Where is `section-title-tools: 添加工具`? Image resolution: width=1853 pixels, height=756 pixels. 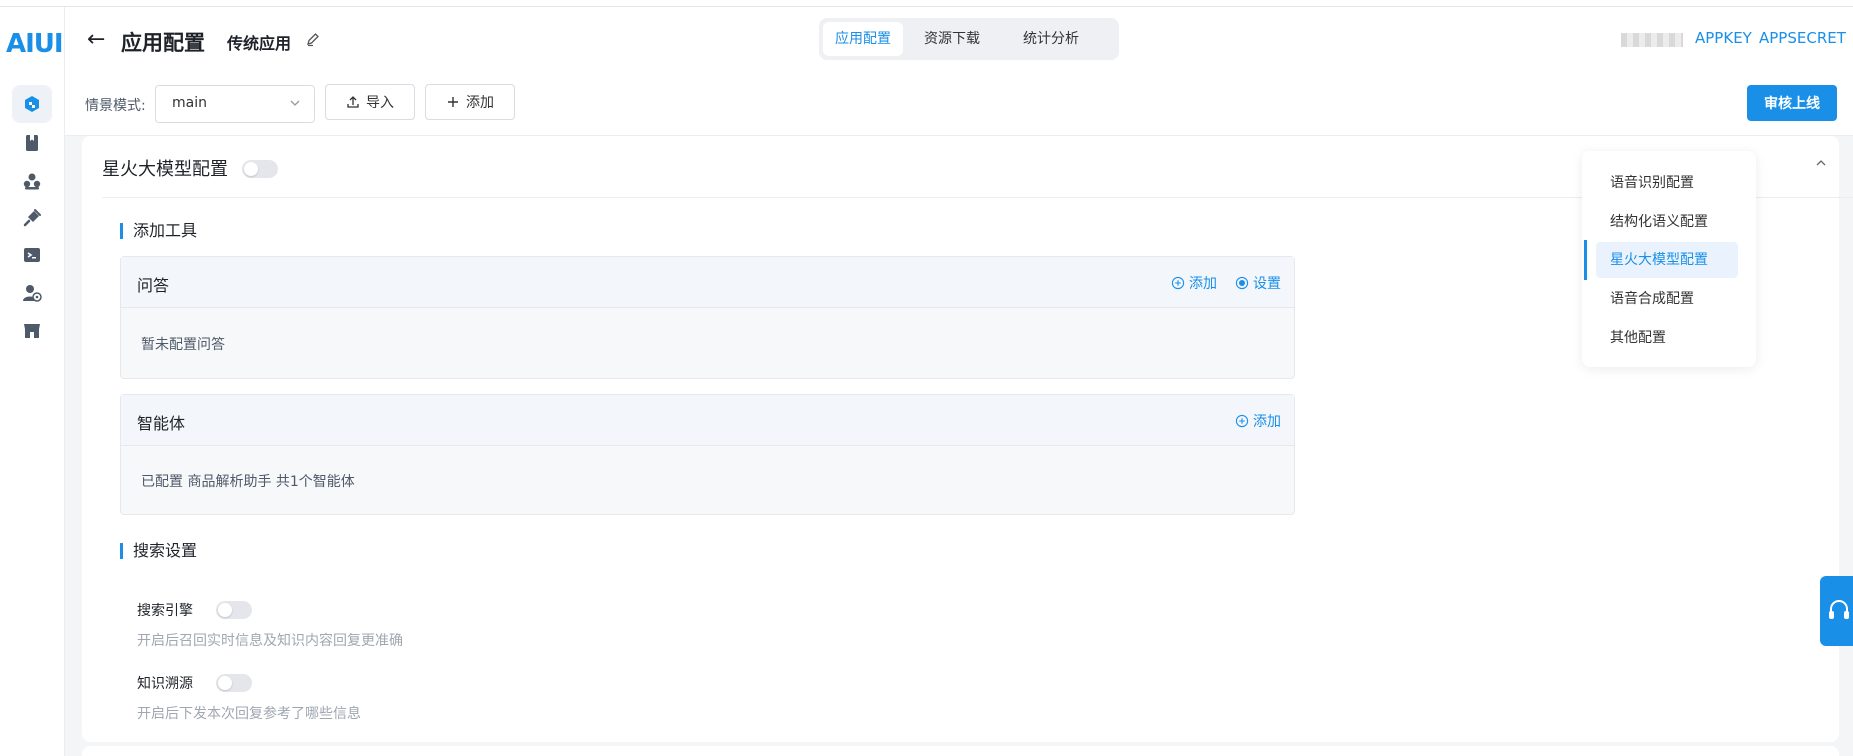
section-title-tools: 添加工具 is located at coordinates (158, 231).